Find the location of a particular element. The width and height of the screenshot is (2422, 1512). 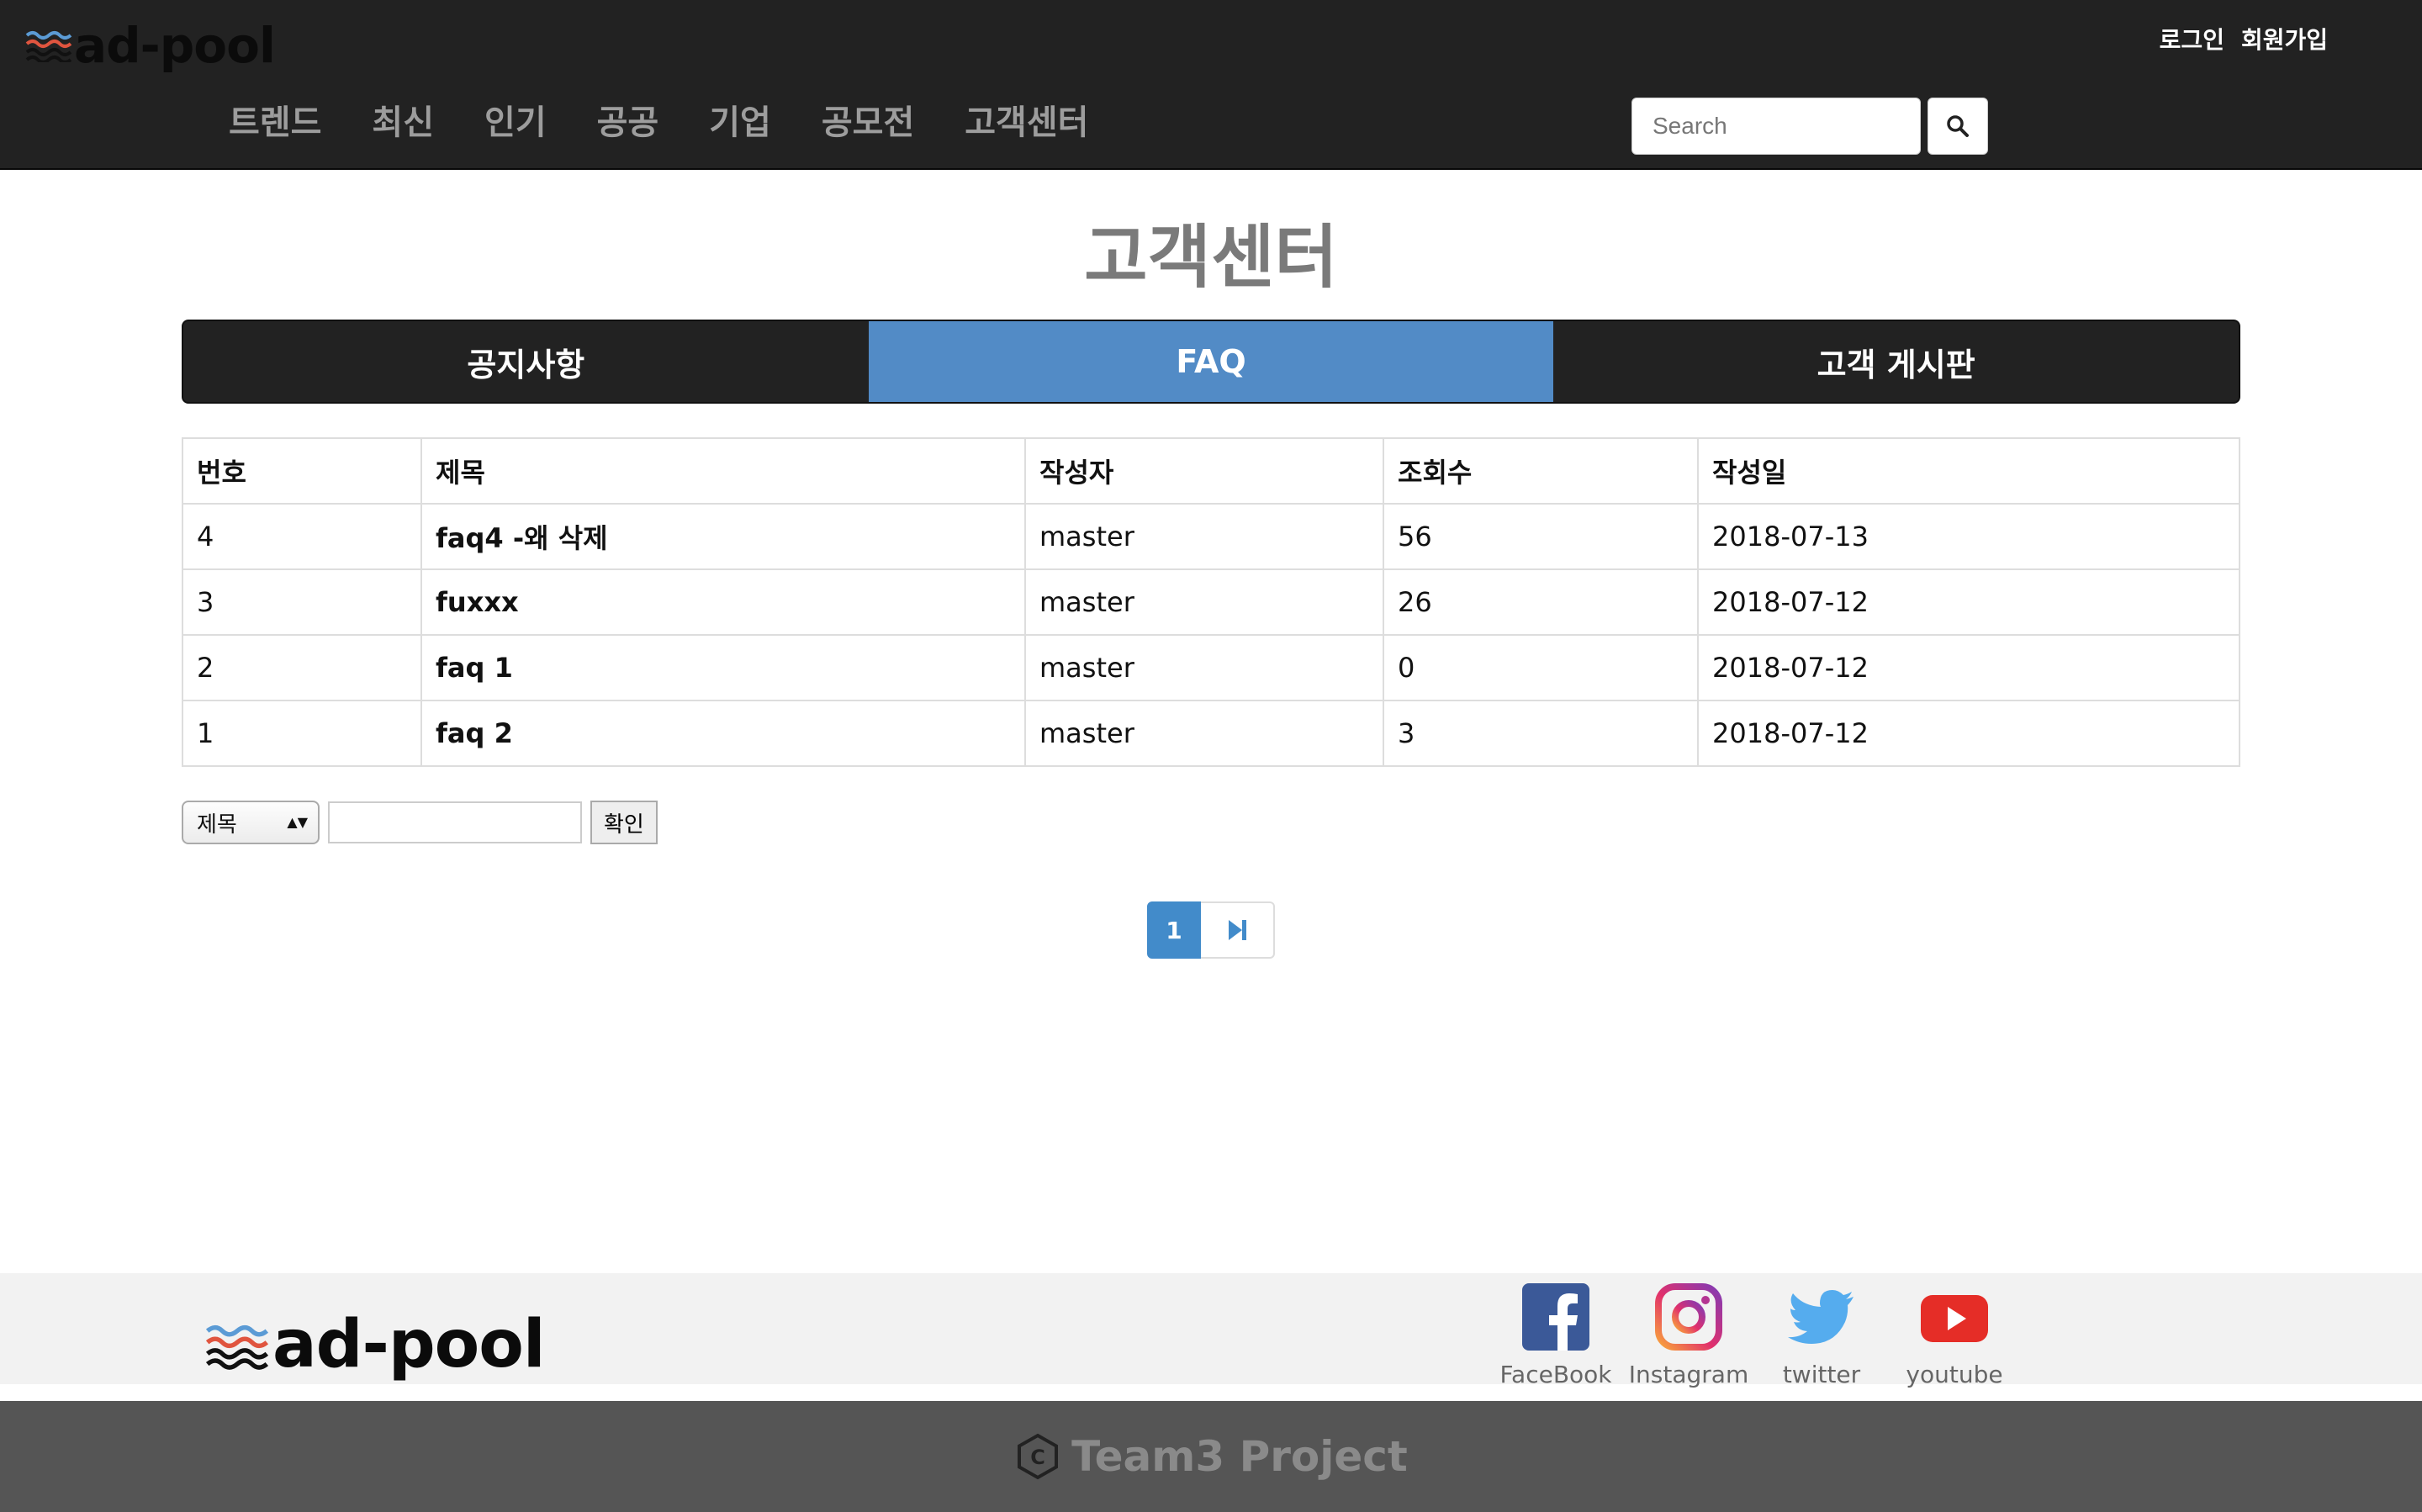

search-field-value: 제목 is located at coordinates (217, 825).